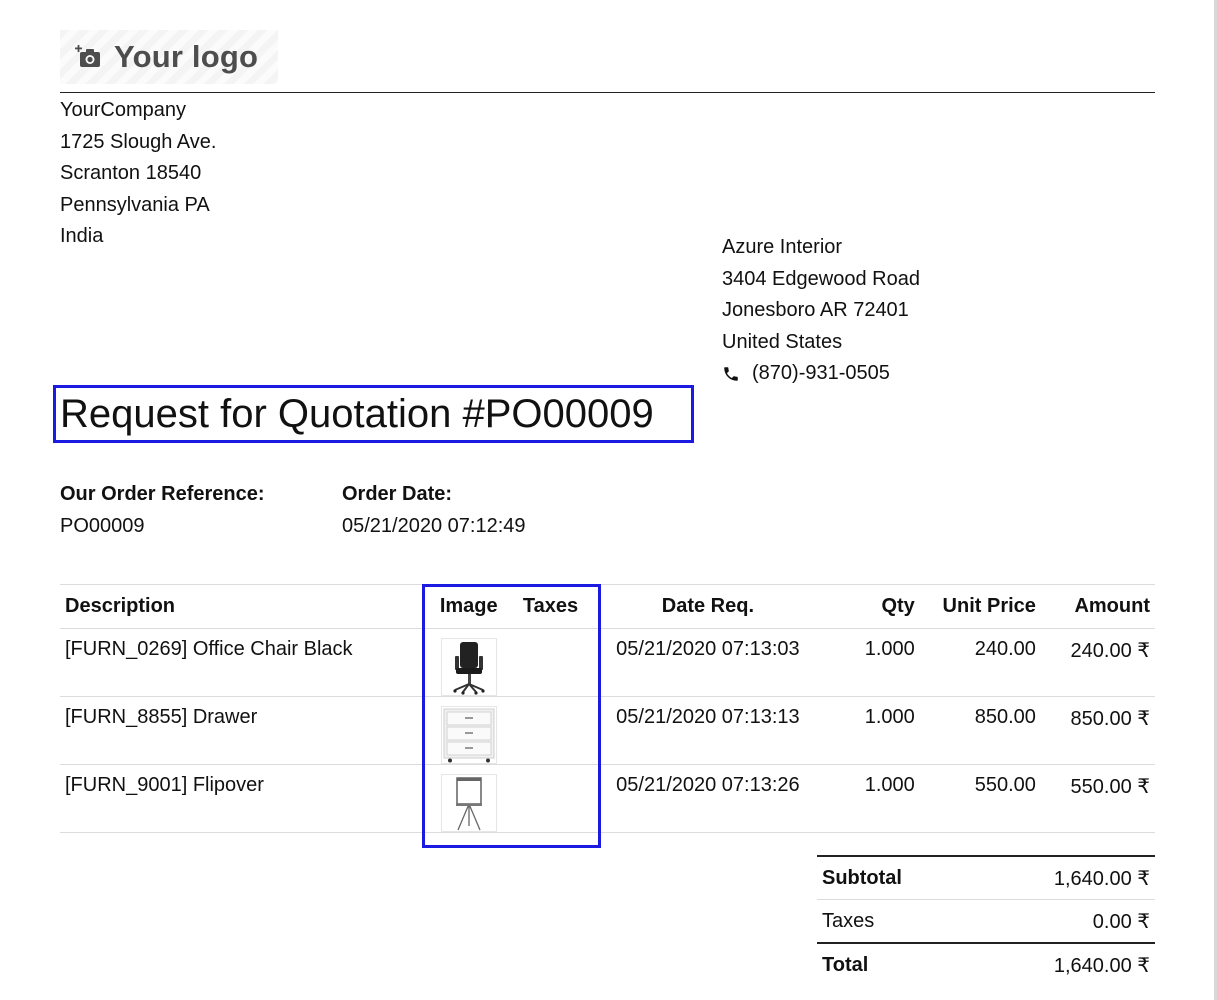 Image resolution: width=1217 pixels, height=1000 pixels. I want to click on vendor-name: Azure Interior, so click(782, 247).